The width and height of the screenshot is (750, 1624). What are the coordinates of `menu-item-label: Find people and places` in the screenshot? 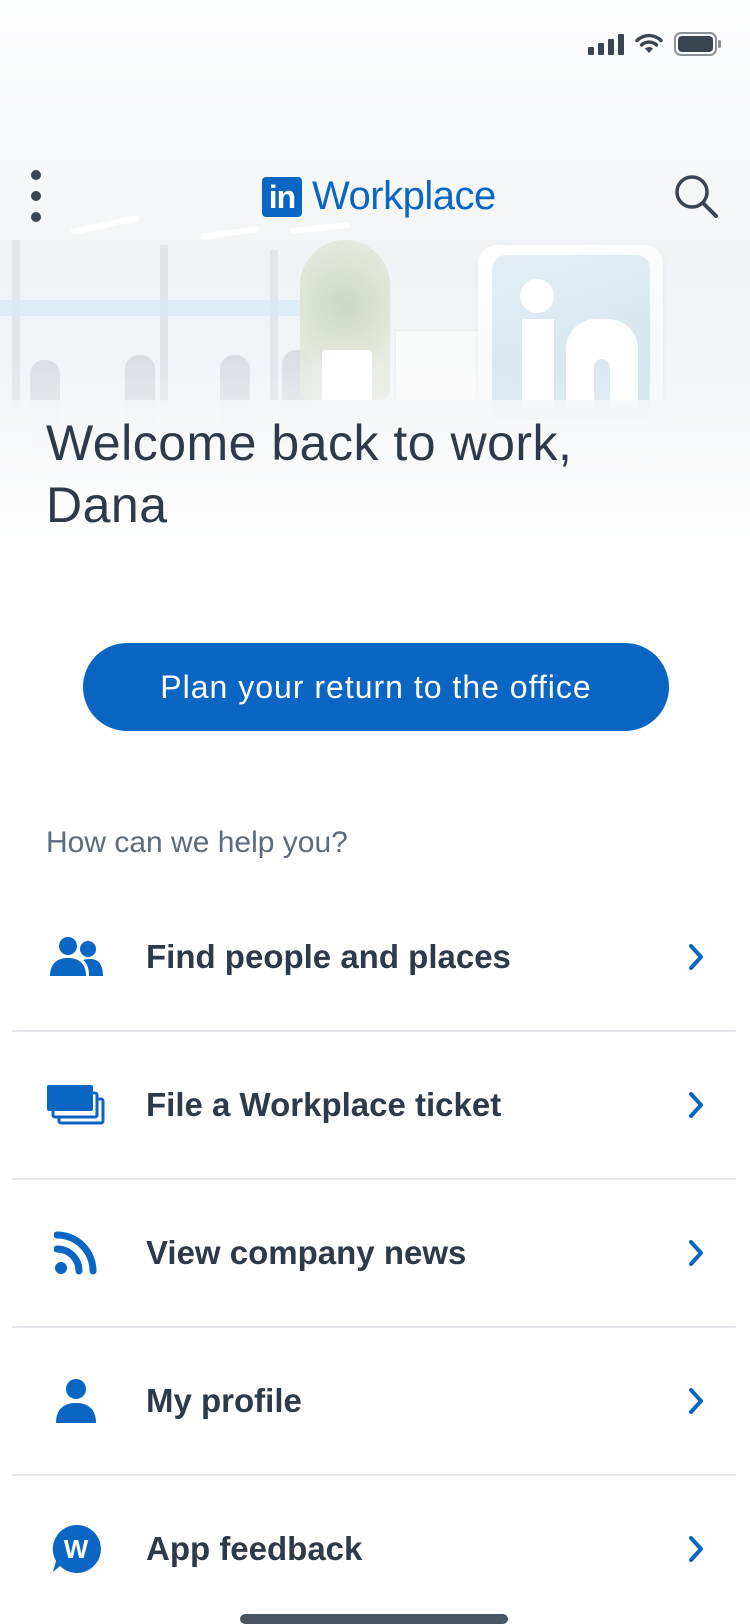 It's located at (328, 956).